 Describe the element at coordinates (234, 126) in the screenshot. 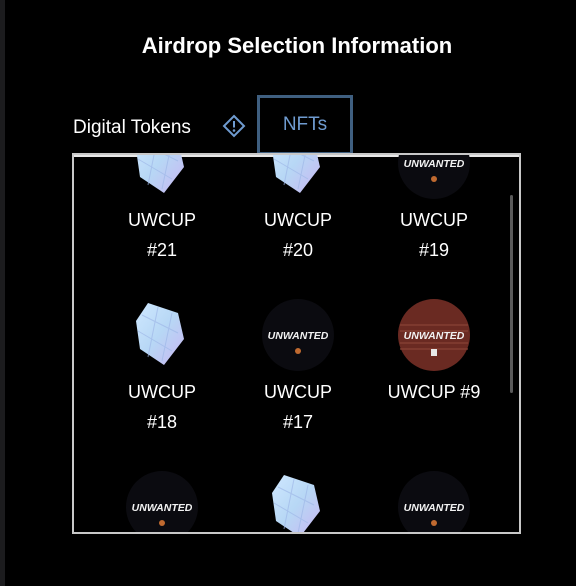

I see `info-diamond-icon` at that location.